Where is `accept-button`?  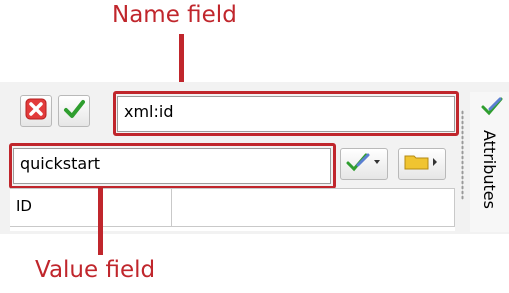 accept-button is located at coordinates (74, 111).